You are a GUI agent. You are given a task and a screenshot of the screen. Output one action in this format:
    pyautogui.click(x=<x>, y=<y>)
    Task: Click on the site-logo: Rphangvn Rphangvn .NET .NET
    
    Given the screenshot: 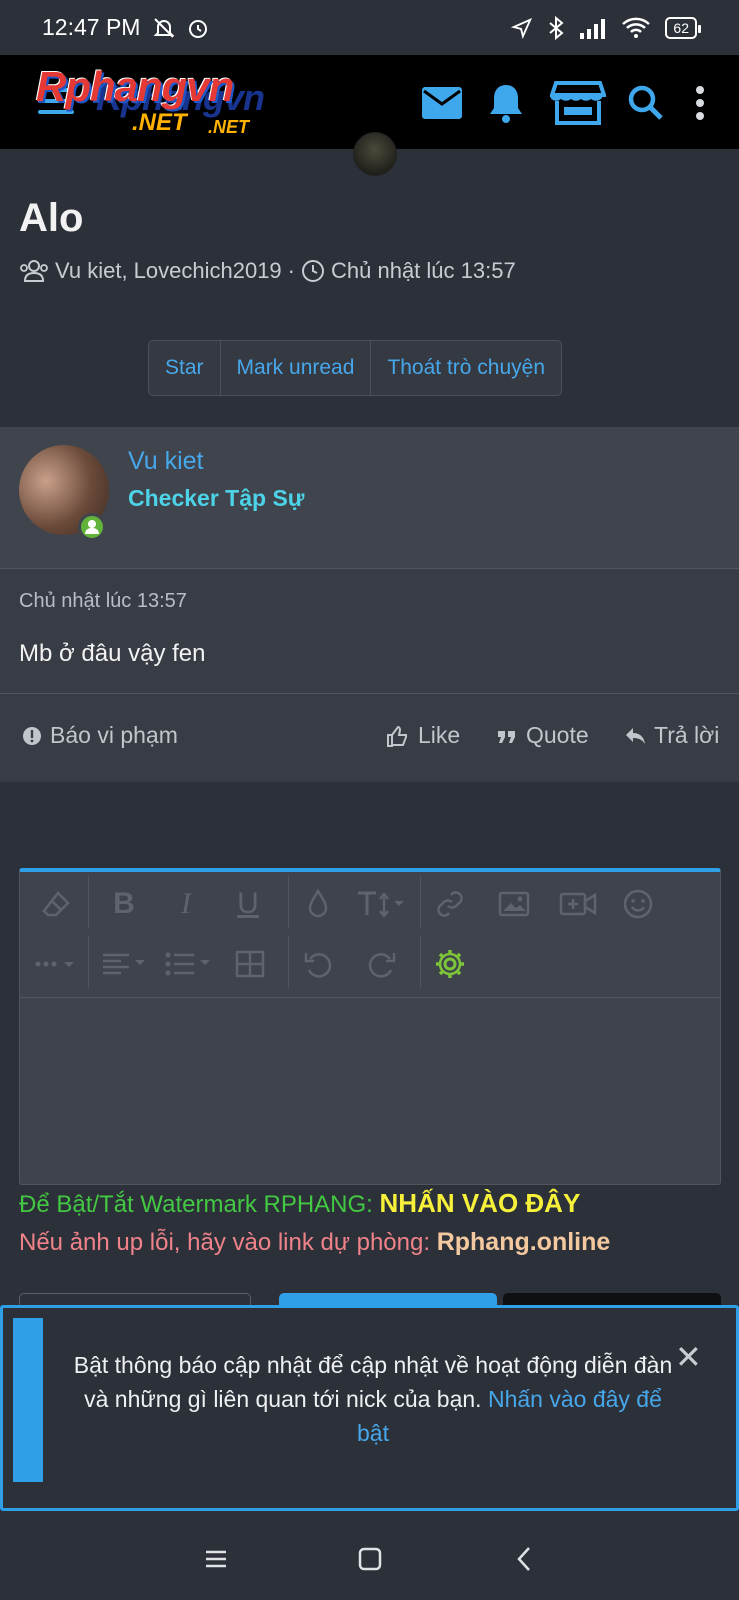 What is the action you would take?
    pyautogui.click(x=176, y=102)
    